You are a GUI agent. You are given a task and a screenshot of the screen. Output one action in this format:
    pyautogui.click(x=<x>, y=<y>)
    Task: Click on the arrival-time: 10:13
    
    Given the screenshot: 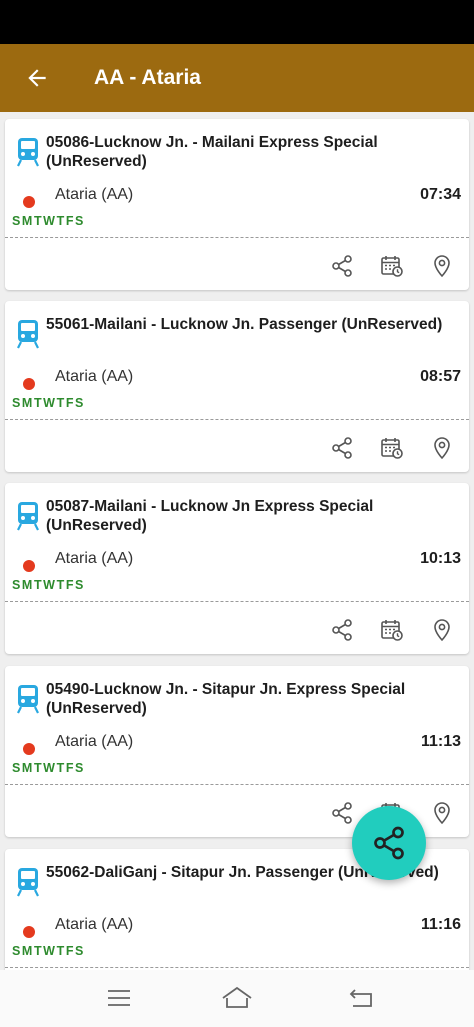 What is the action you would take?
    pyautogui.click(x=440, y=558)
    